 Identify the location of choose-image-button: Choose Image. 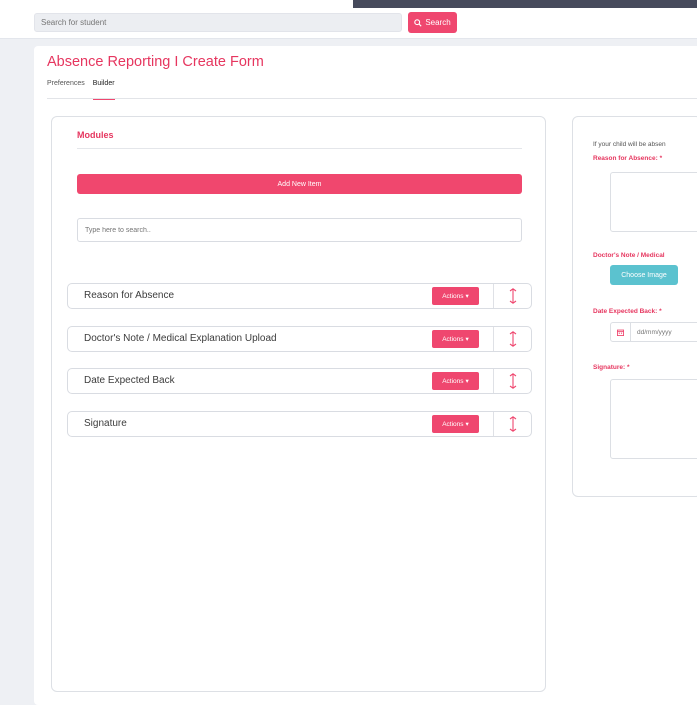
(644, 275).